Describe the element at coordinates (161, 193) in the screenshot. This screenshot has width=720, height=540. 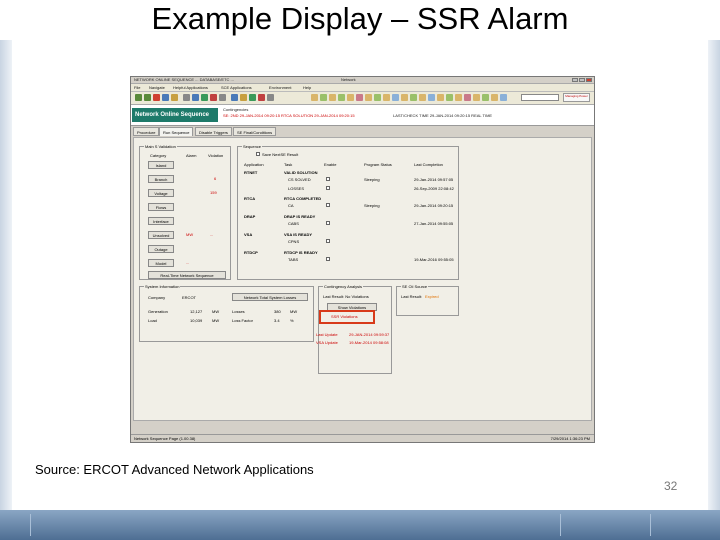
I see `category-voltage-button: Voltage` at that location.